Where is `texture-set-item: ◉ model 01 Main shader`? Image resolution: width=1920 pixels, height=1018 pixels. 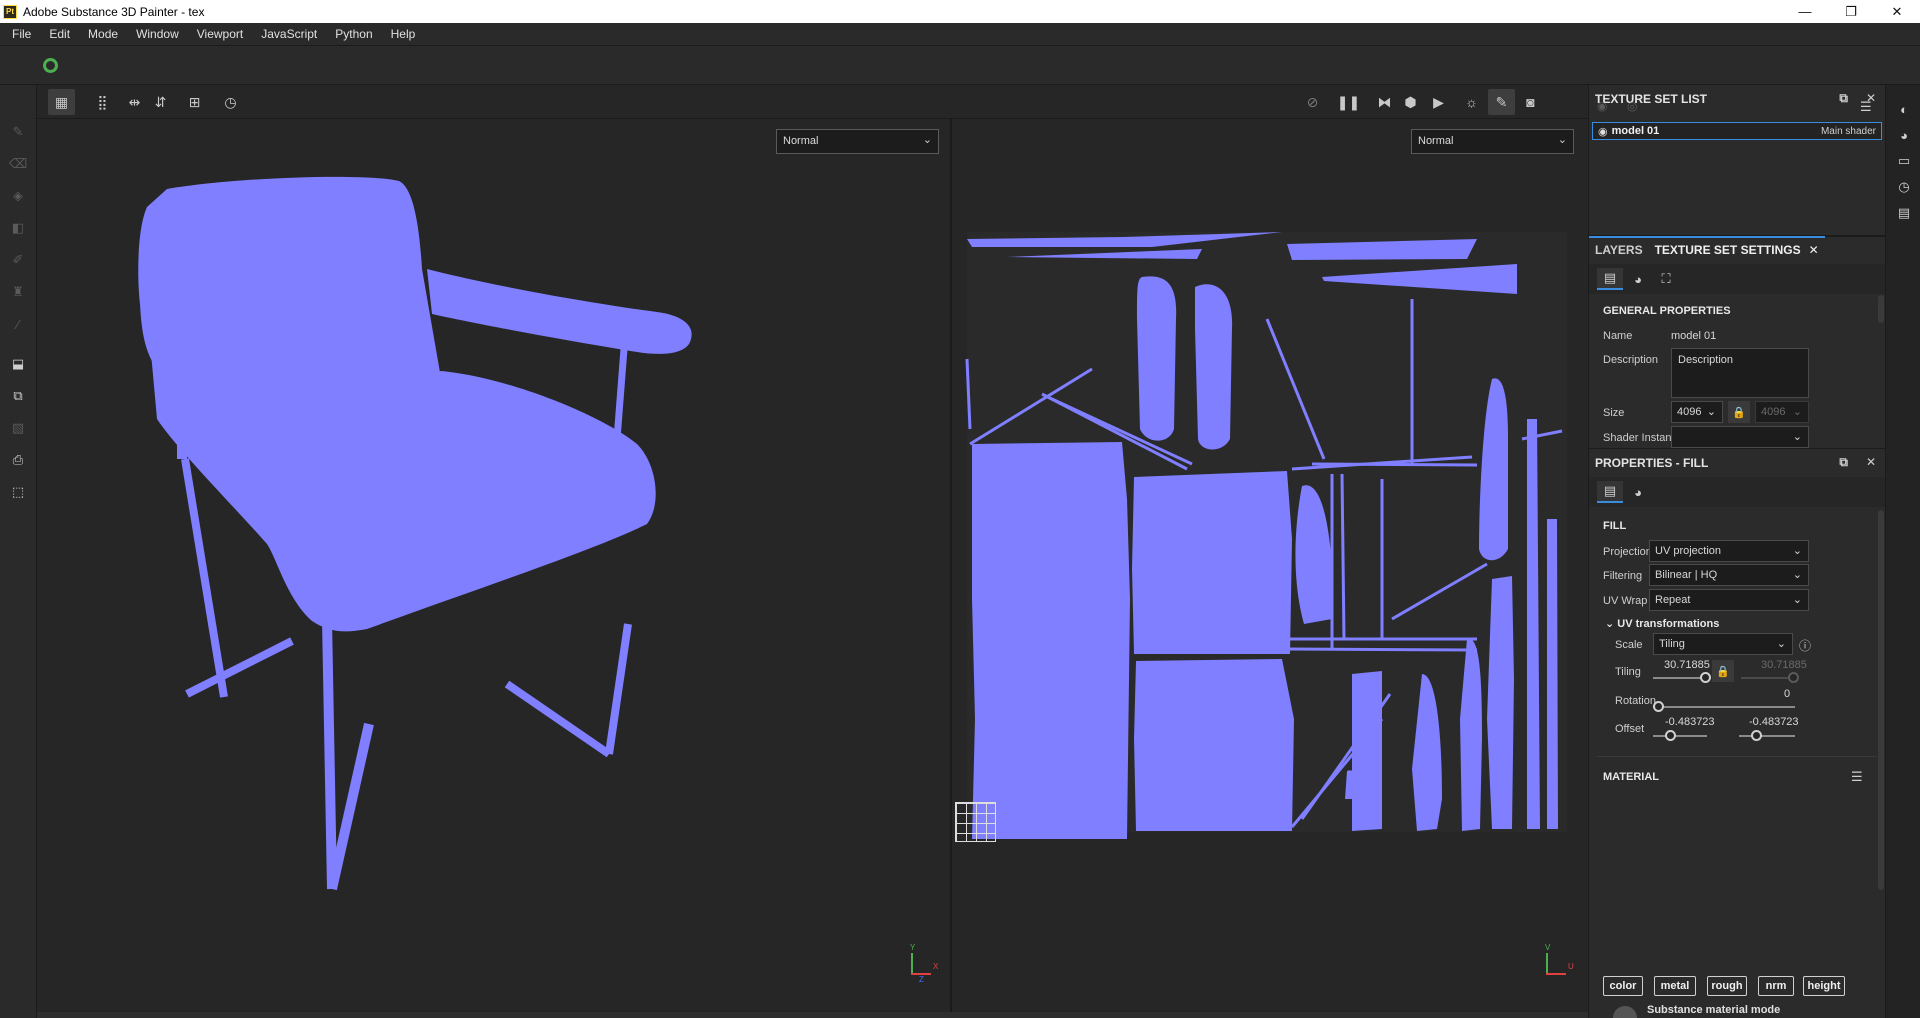 texture-set-item: ◉ model 01 Main shader is located at coordinates (1737, 131).